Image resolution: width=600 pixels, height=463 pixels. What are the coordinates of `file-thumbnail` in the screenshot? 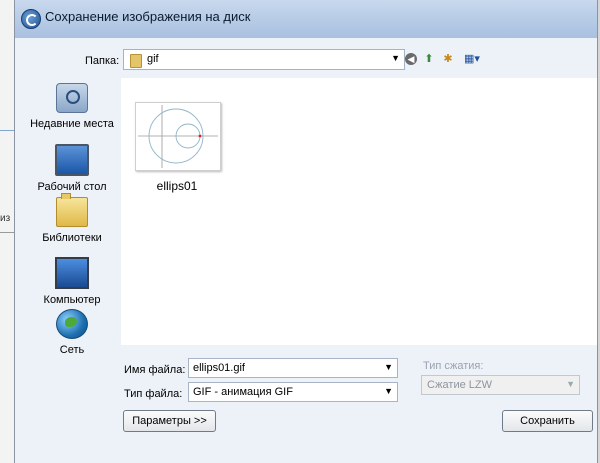 It's located at (178, 136).